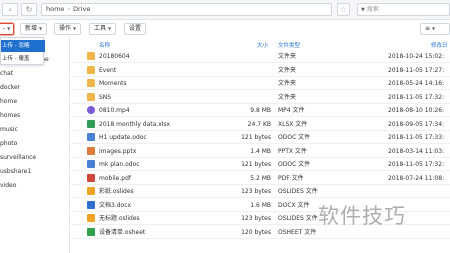 This screenshot has width=450, height=253. I want to click on column-header-date: 修改日, so click(439, 45).